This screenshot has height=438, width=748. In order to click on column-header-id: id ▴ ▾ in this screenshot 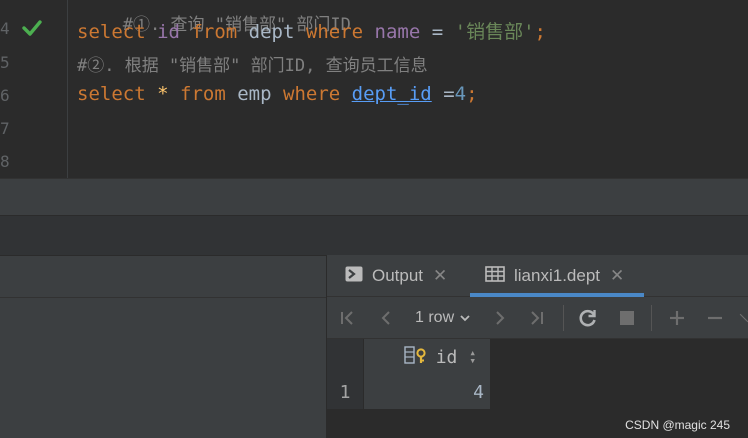, I will do `click(426, 357)`.